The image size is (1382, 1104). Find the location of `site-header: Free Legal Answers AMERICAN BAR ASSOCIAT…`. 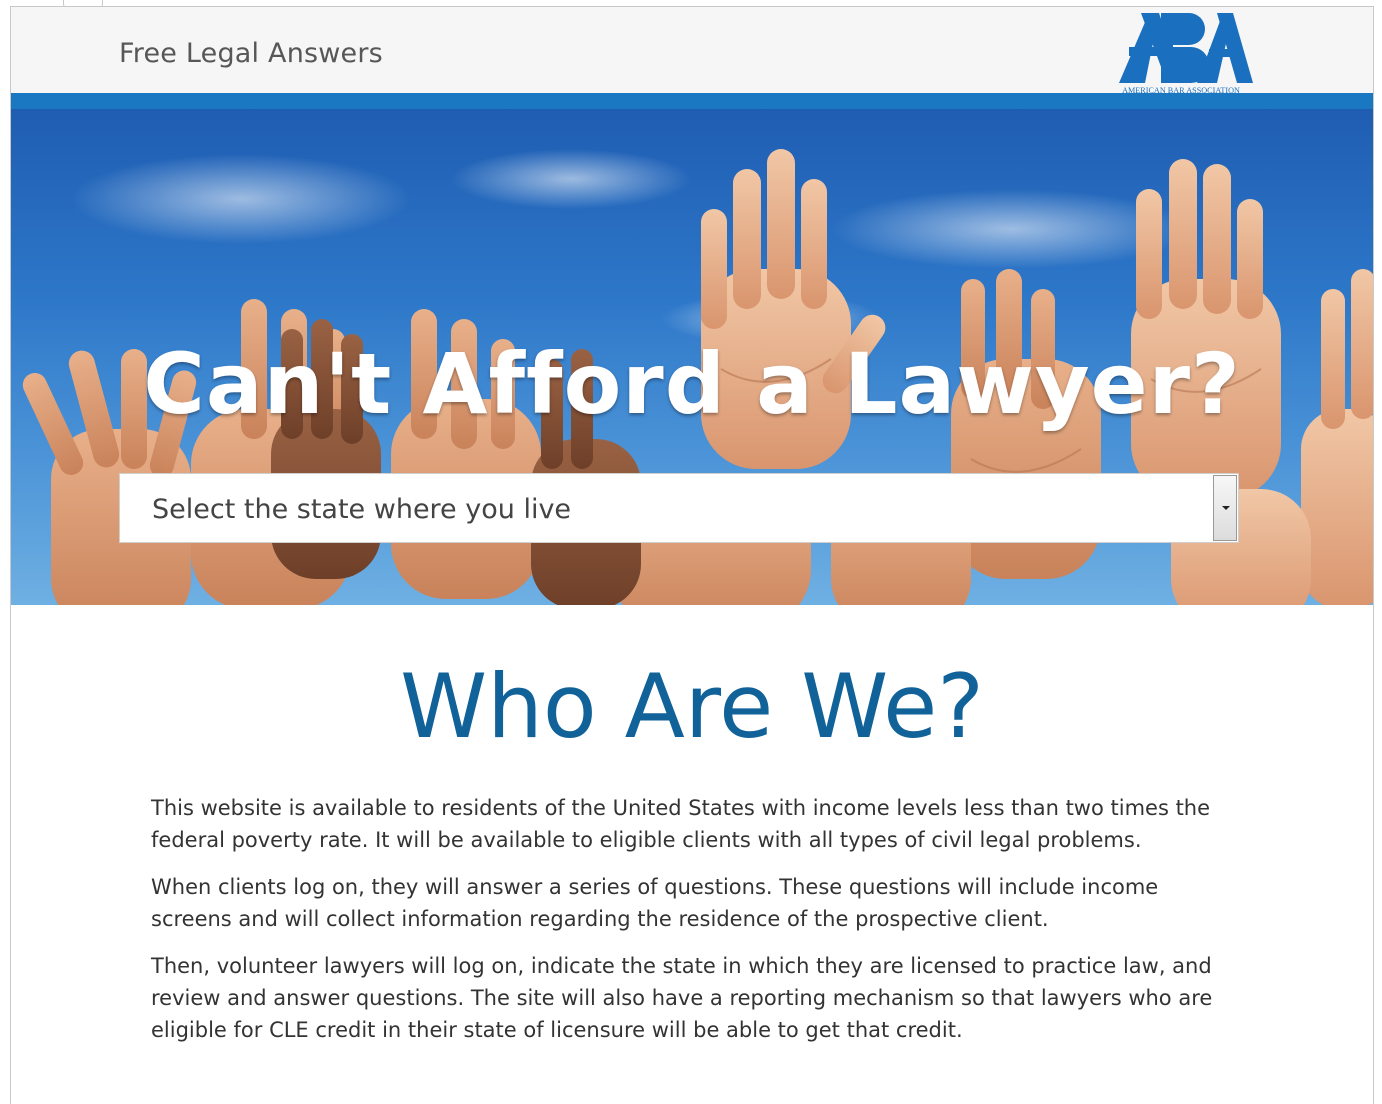

site-header: Free Legal Answers AMERICAN BAR ASSOCIAT… is located at coordinates (692, 51).